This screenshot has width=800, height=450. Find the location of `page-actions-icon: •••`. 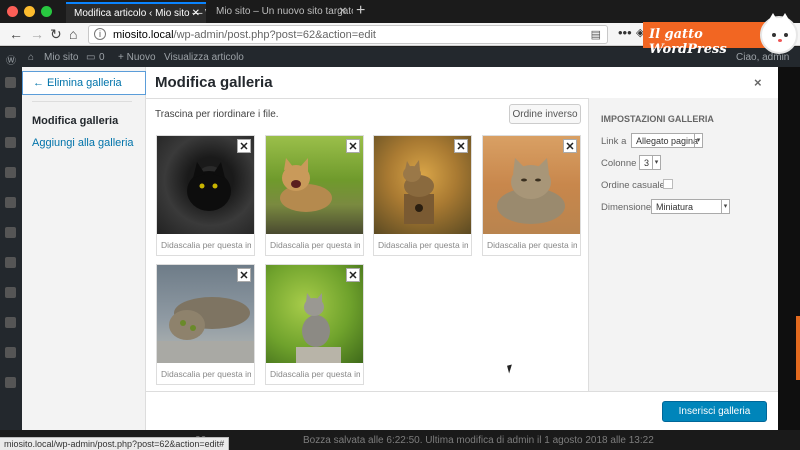

page-actions-icon: ••• is located at coordinates (625, 32).